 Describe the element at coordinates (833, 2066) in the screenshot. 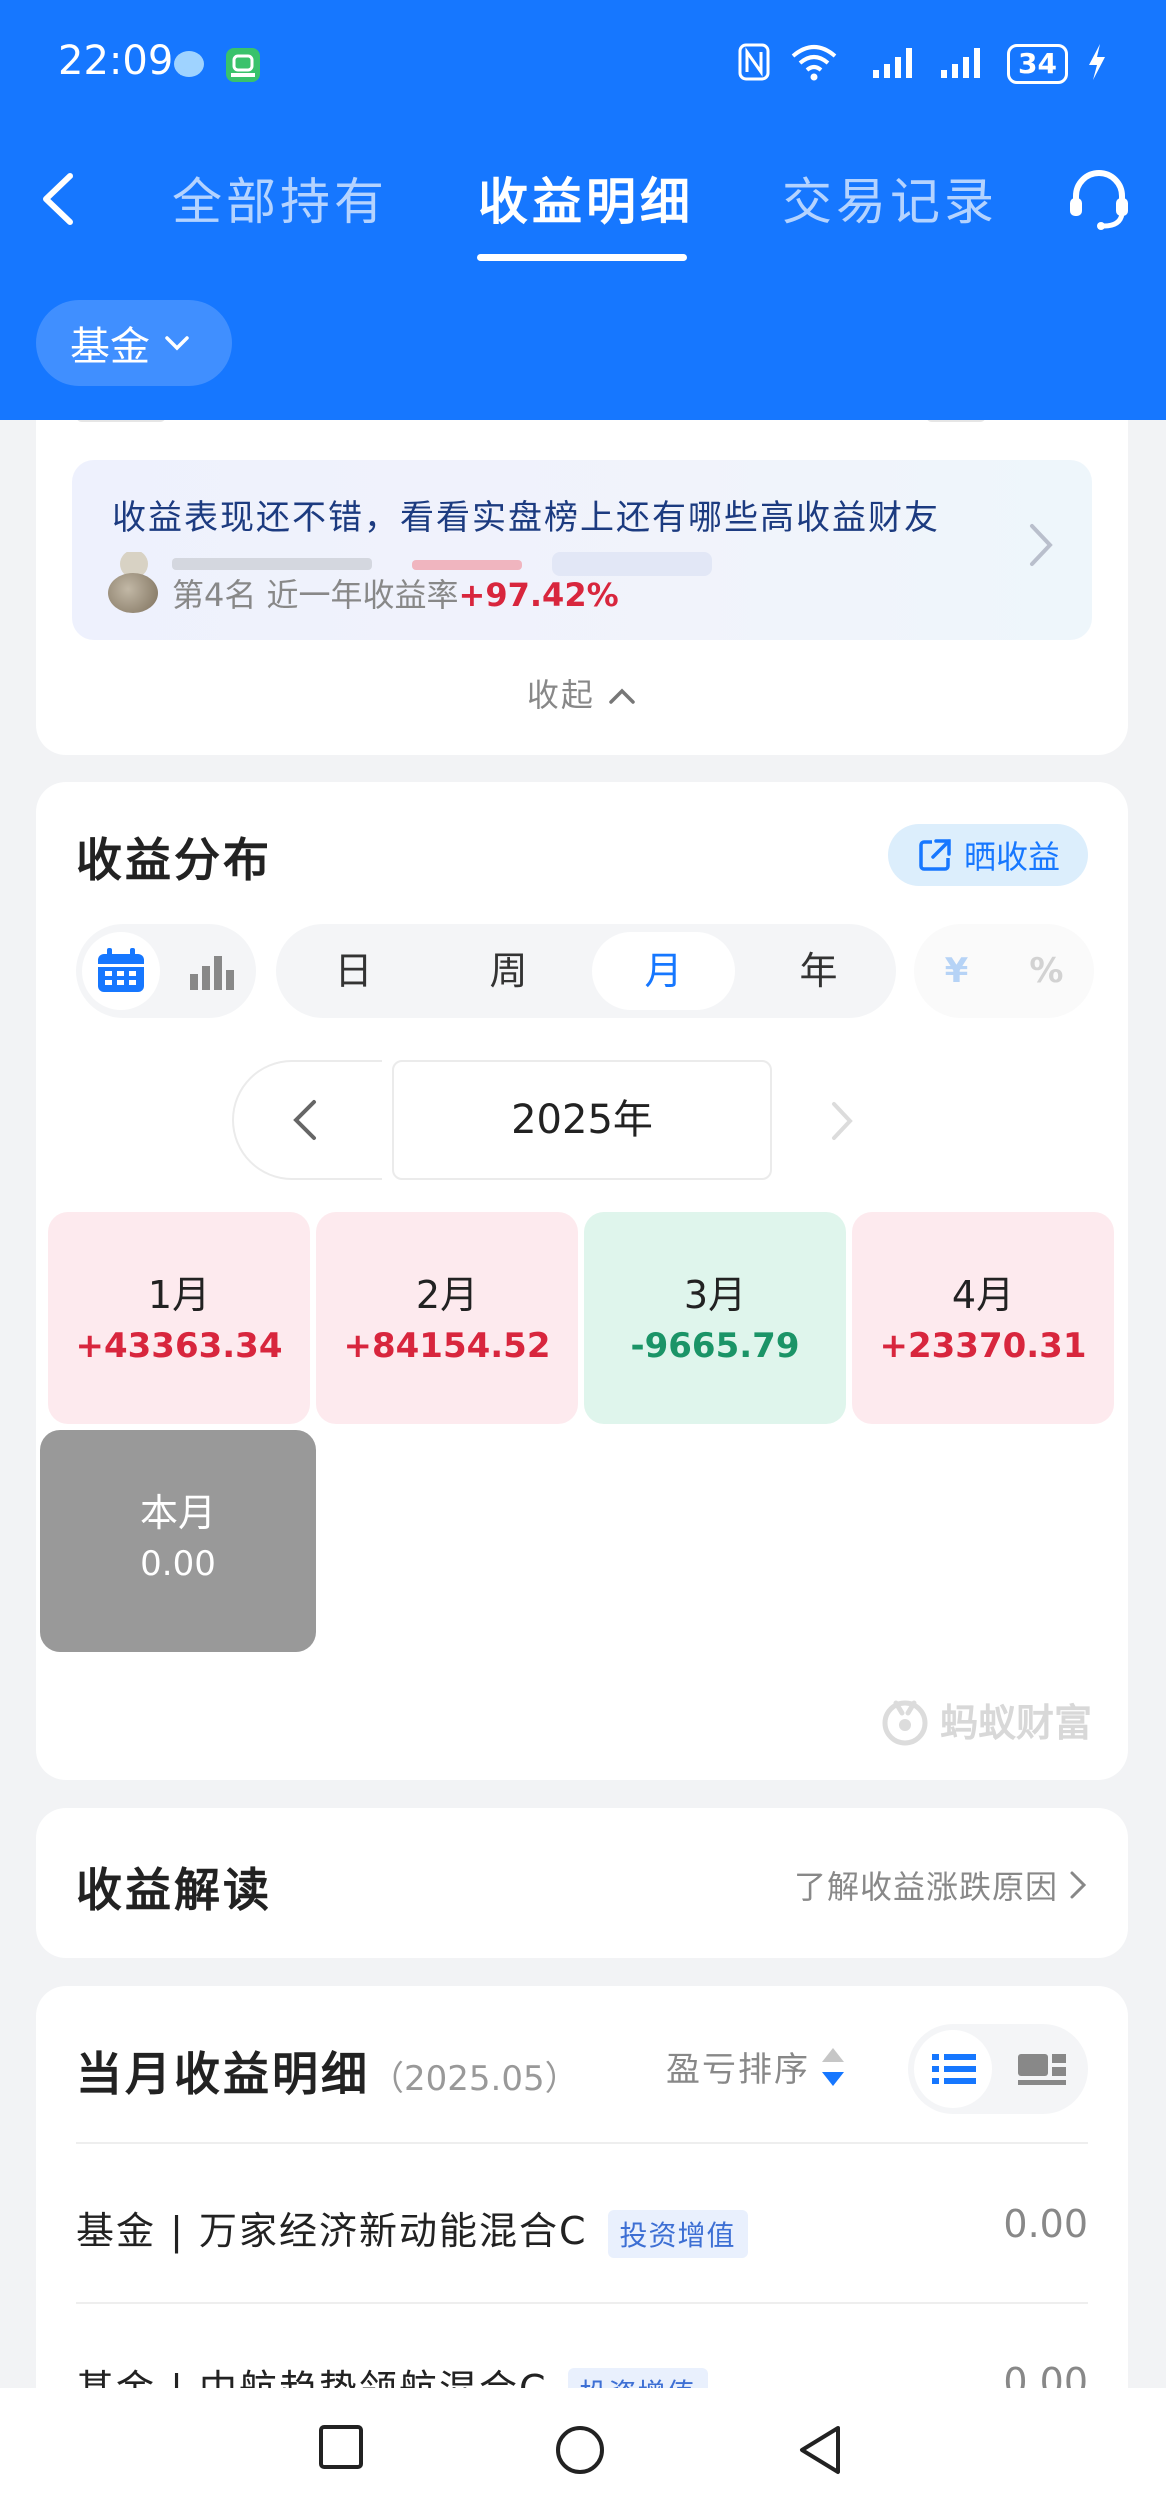

I see `sort-icon` at that location.